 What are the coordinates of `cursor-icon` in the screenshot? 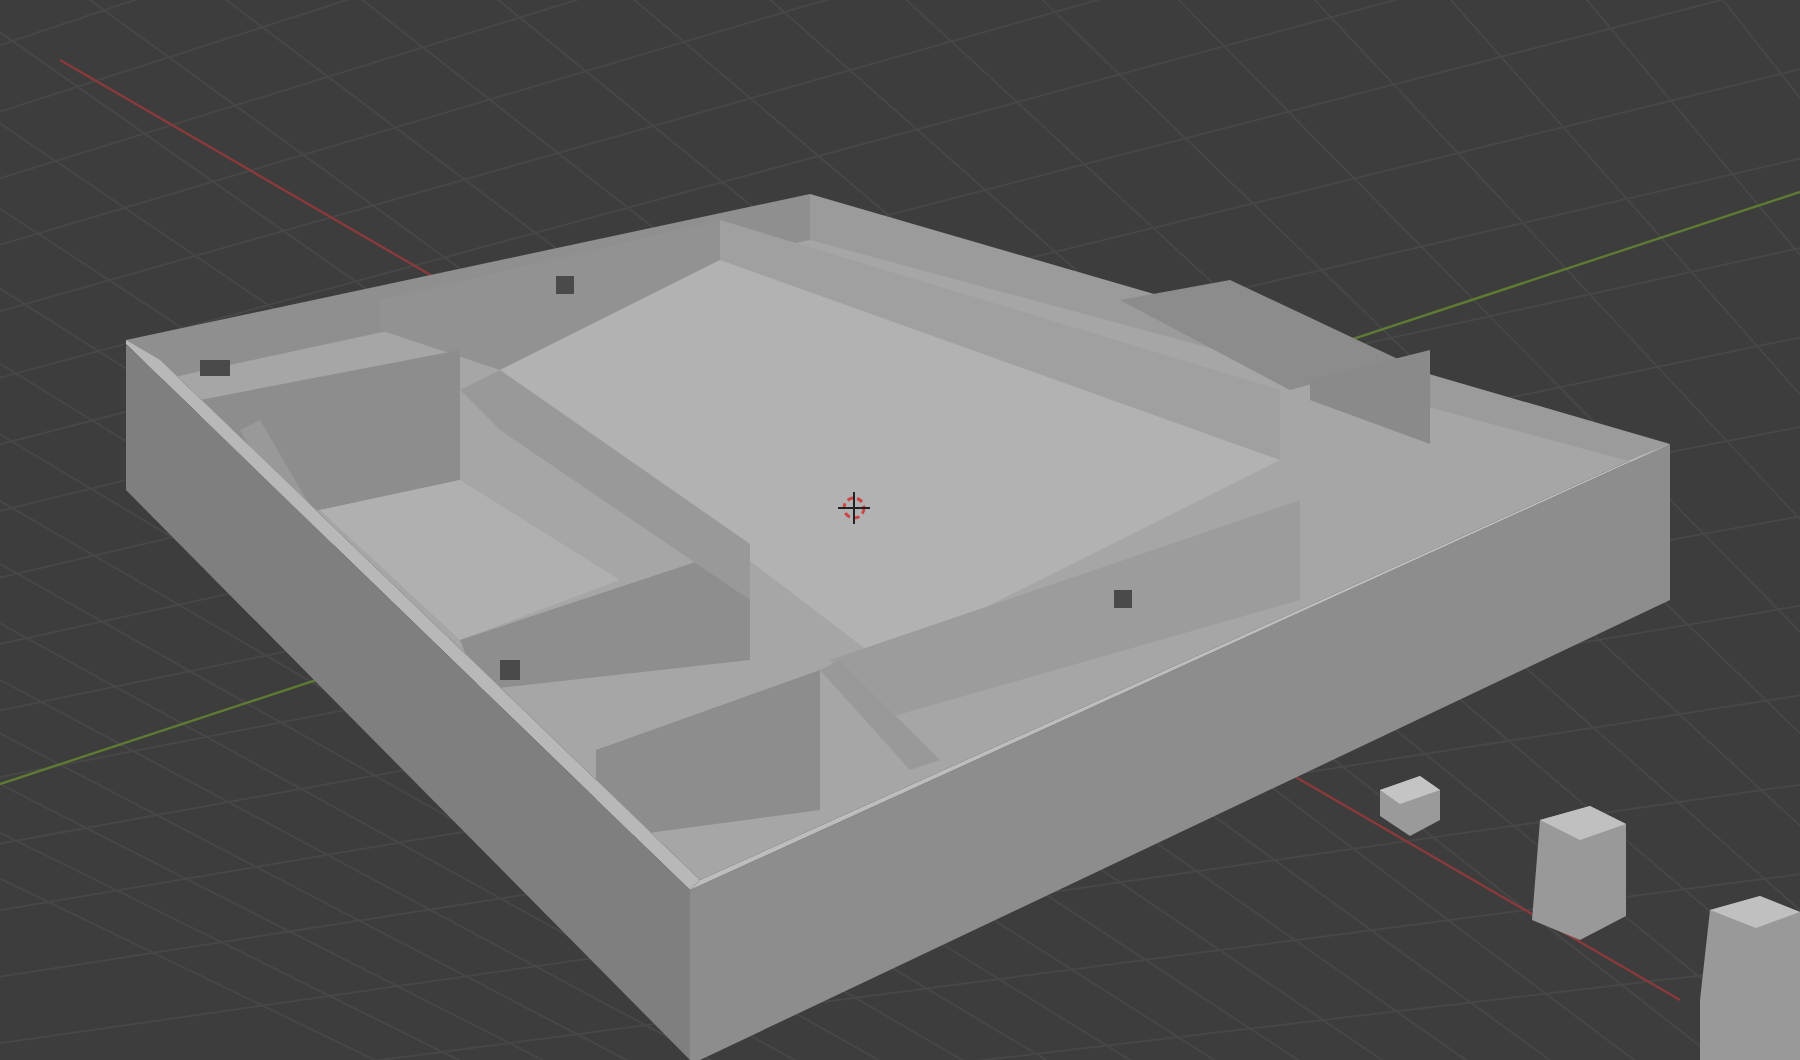 It's located at (854, 508).